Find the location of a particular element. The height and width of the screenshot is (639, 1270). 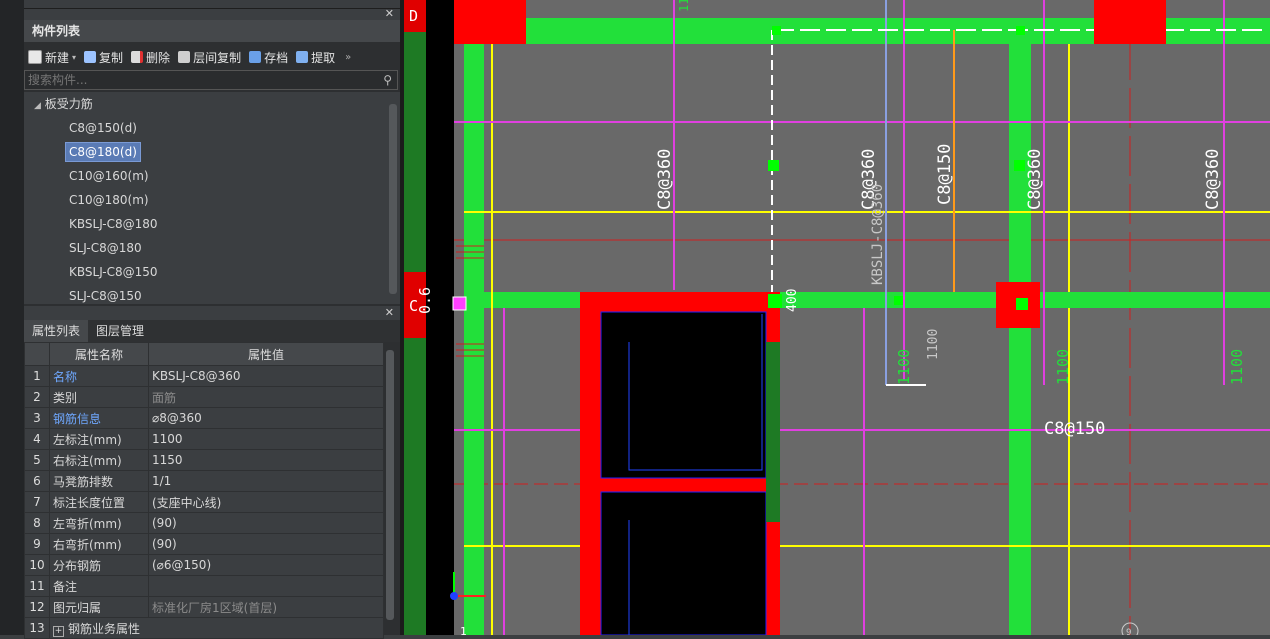

table-row: 11 备注 is located at coordinates (204, 586).